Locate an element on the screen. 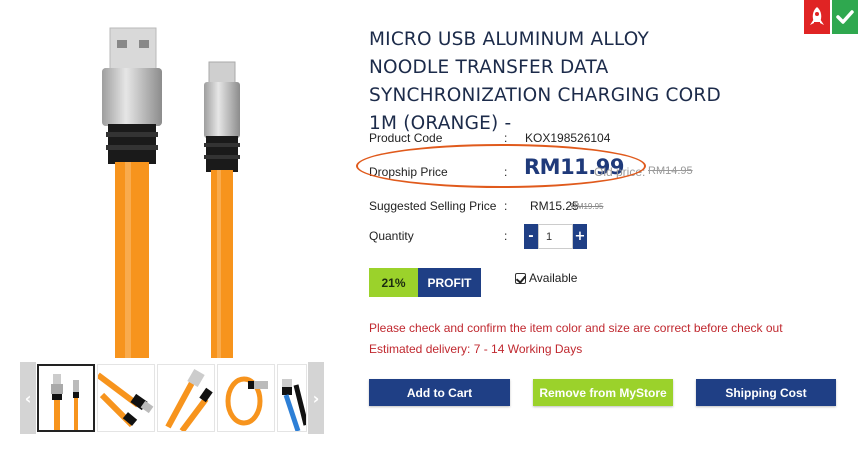 The image size is (858, 454). cable-illustration is located at coordinates (171, 192).